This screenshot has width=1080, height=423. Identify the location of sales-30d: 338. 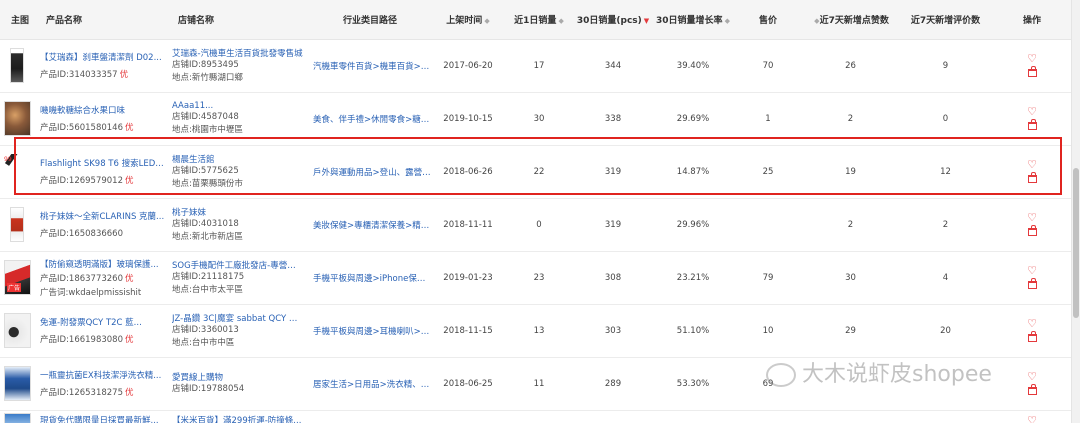
(613, 119).